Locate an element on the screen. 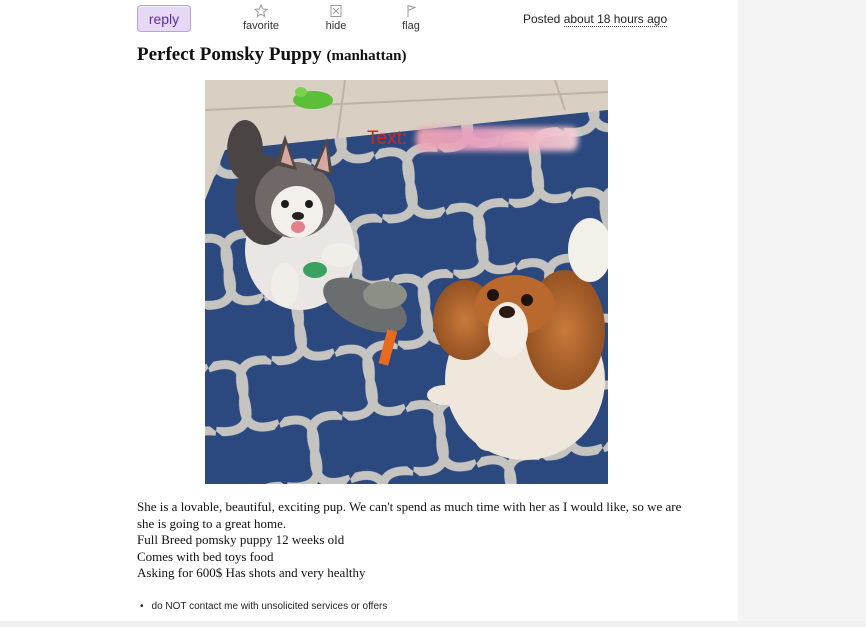 The height and width of the screenshot is (627, 866). page-side-background is located at coordinates (802, 313).